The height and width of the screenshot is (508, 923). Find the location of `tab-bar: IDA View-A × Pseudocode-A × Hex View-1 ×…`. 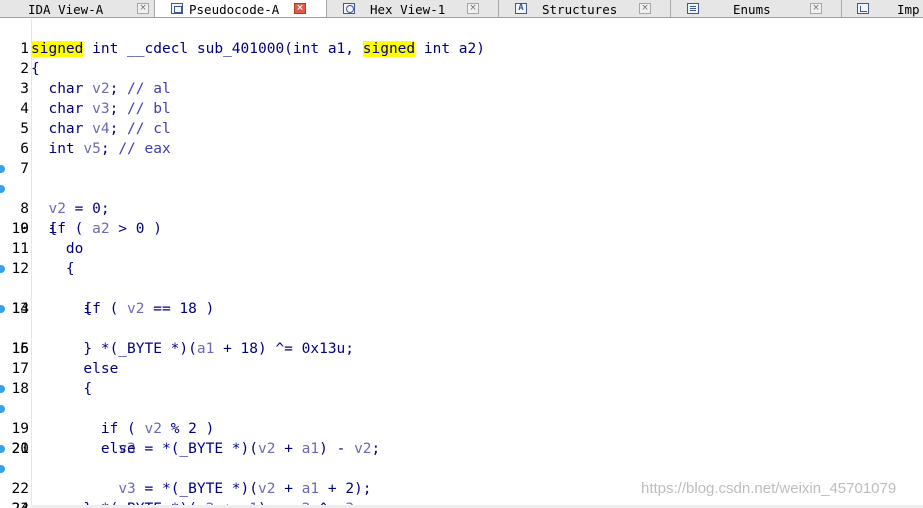

tab-bar: IDA View-A × Pseudocode-A × Hex View-1 ×… is located at coordinates (461, 9).